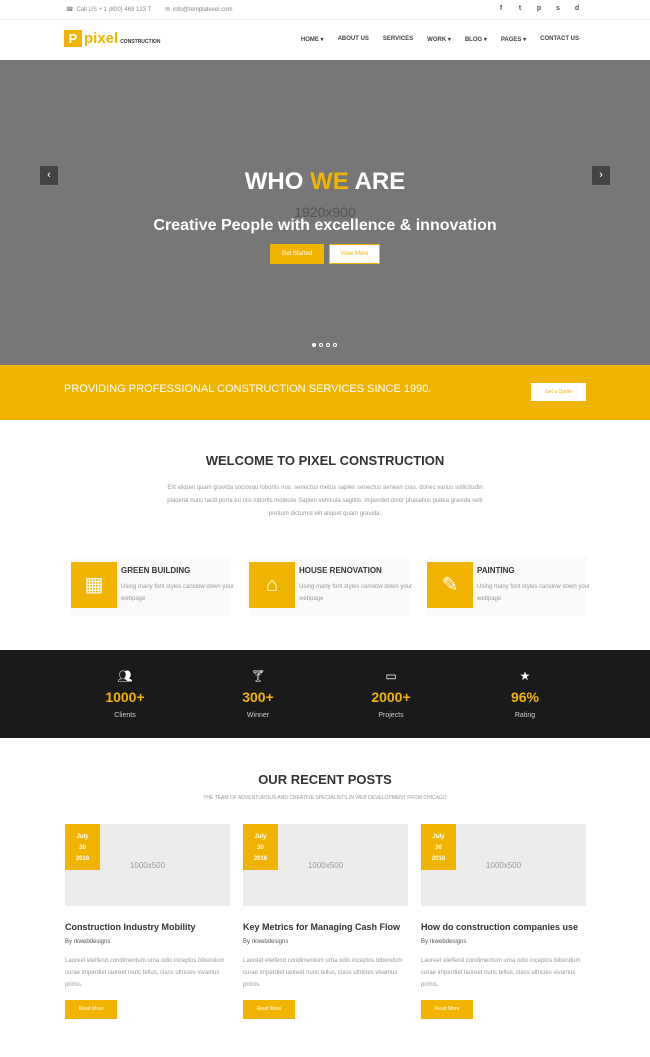 Image resolution: width=650 pixels, height=1057 pixels. What do you see at coordinates (558, 392) in the screenshot?
I see `get-quote-button: Get a Quote` at bounding box center [558, 392].